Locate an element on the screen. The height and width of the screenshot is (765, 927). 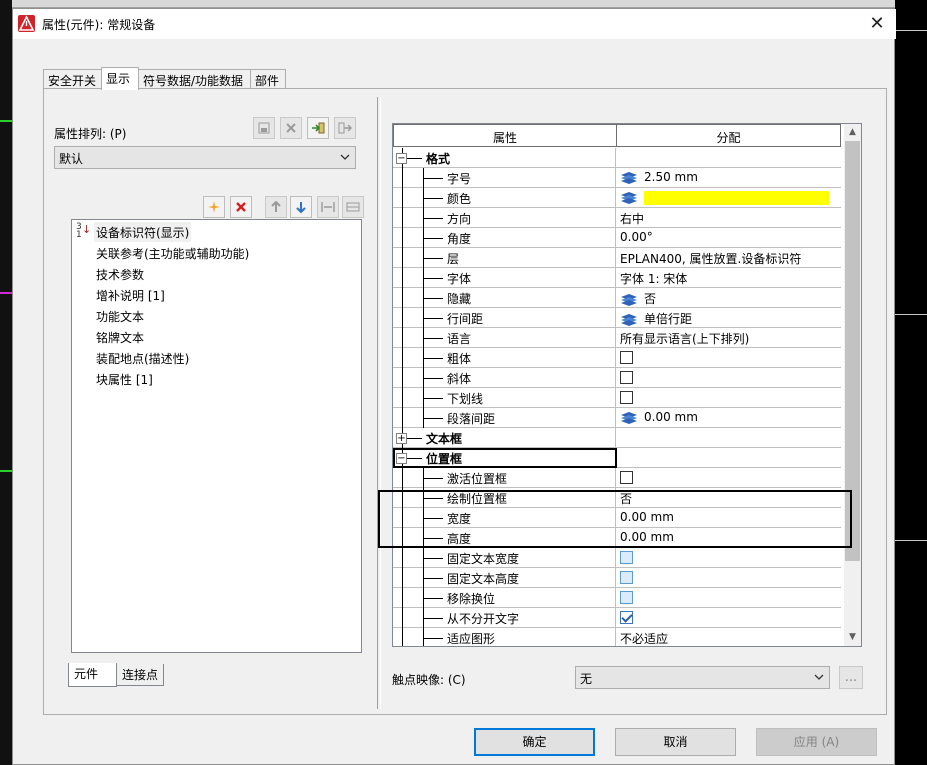
scroll-up-icon: ▲ is located at coordinates (852, 132).